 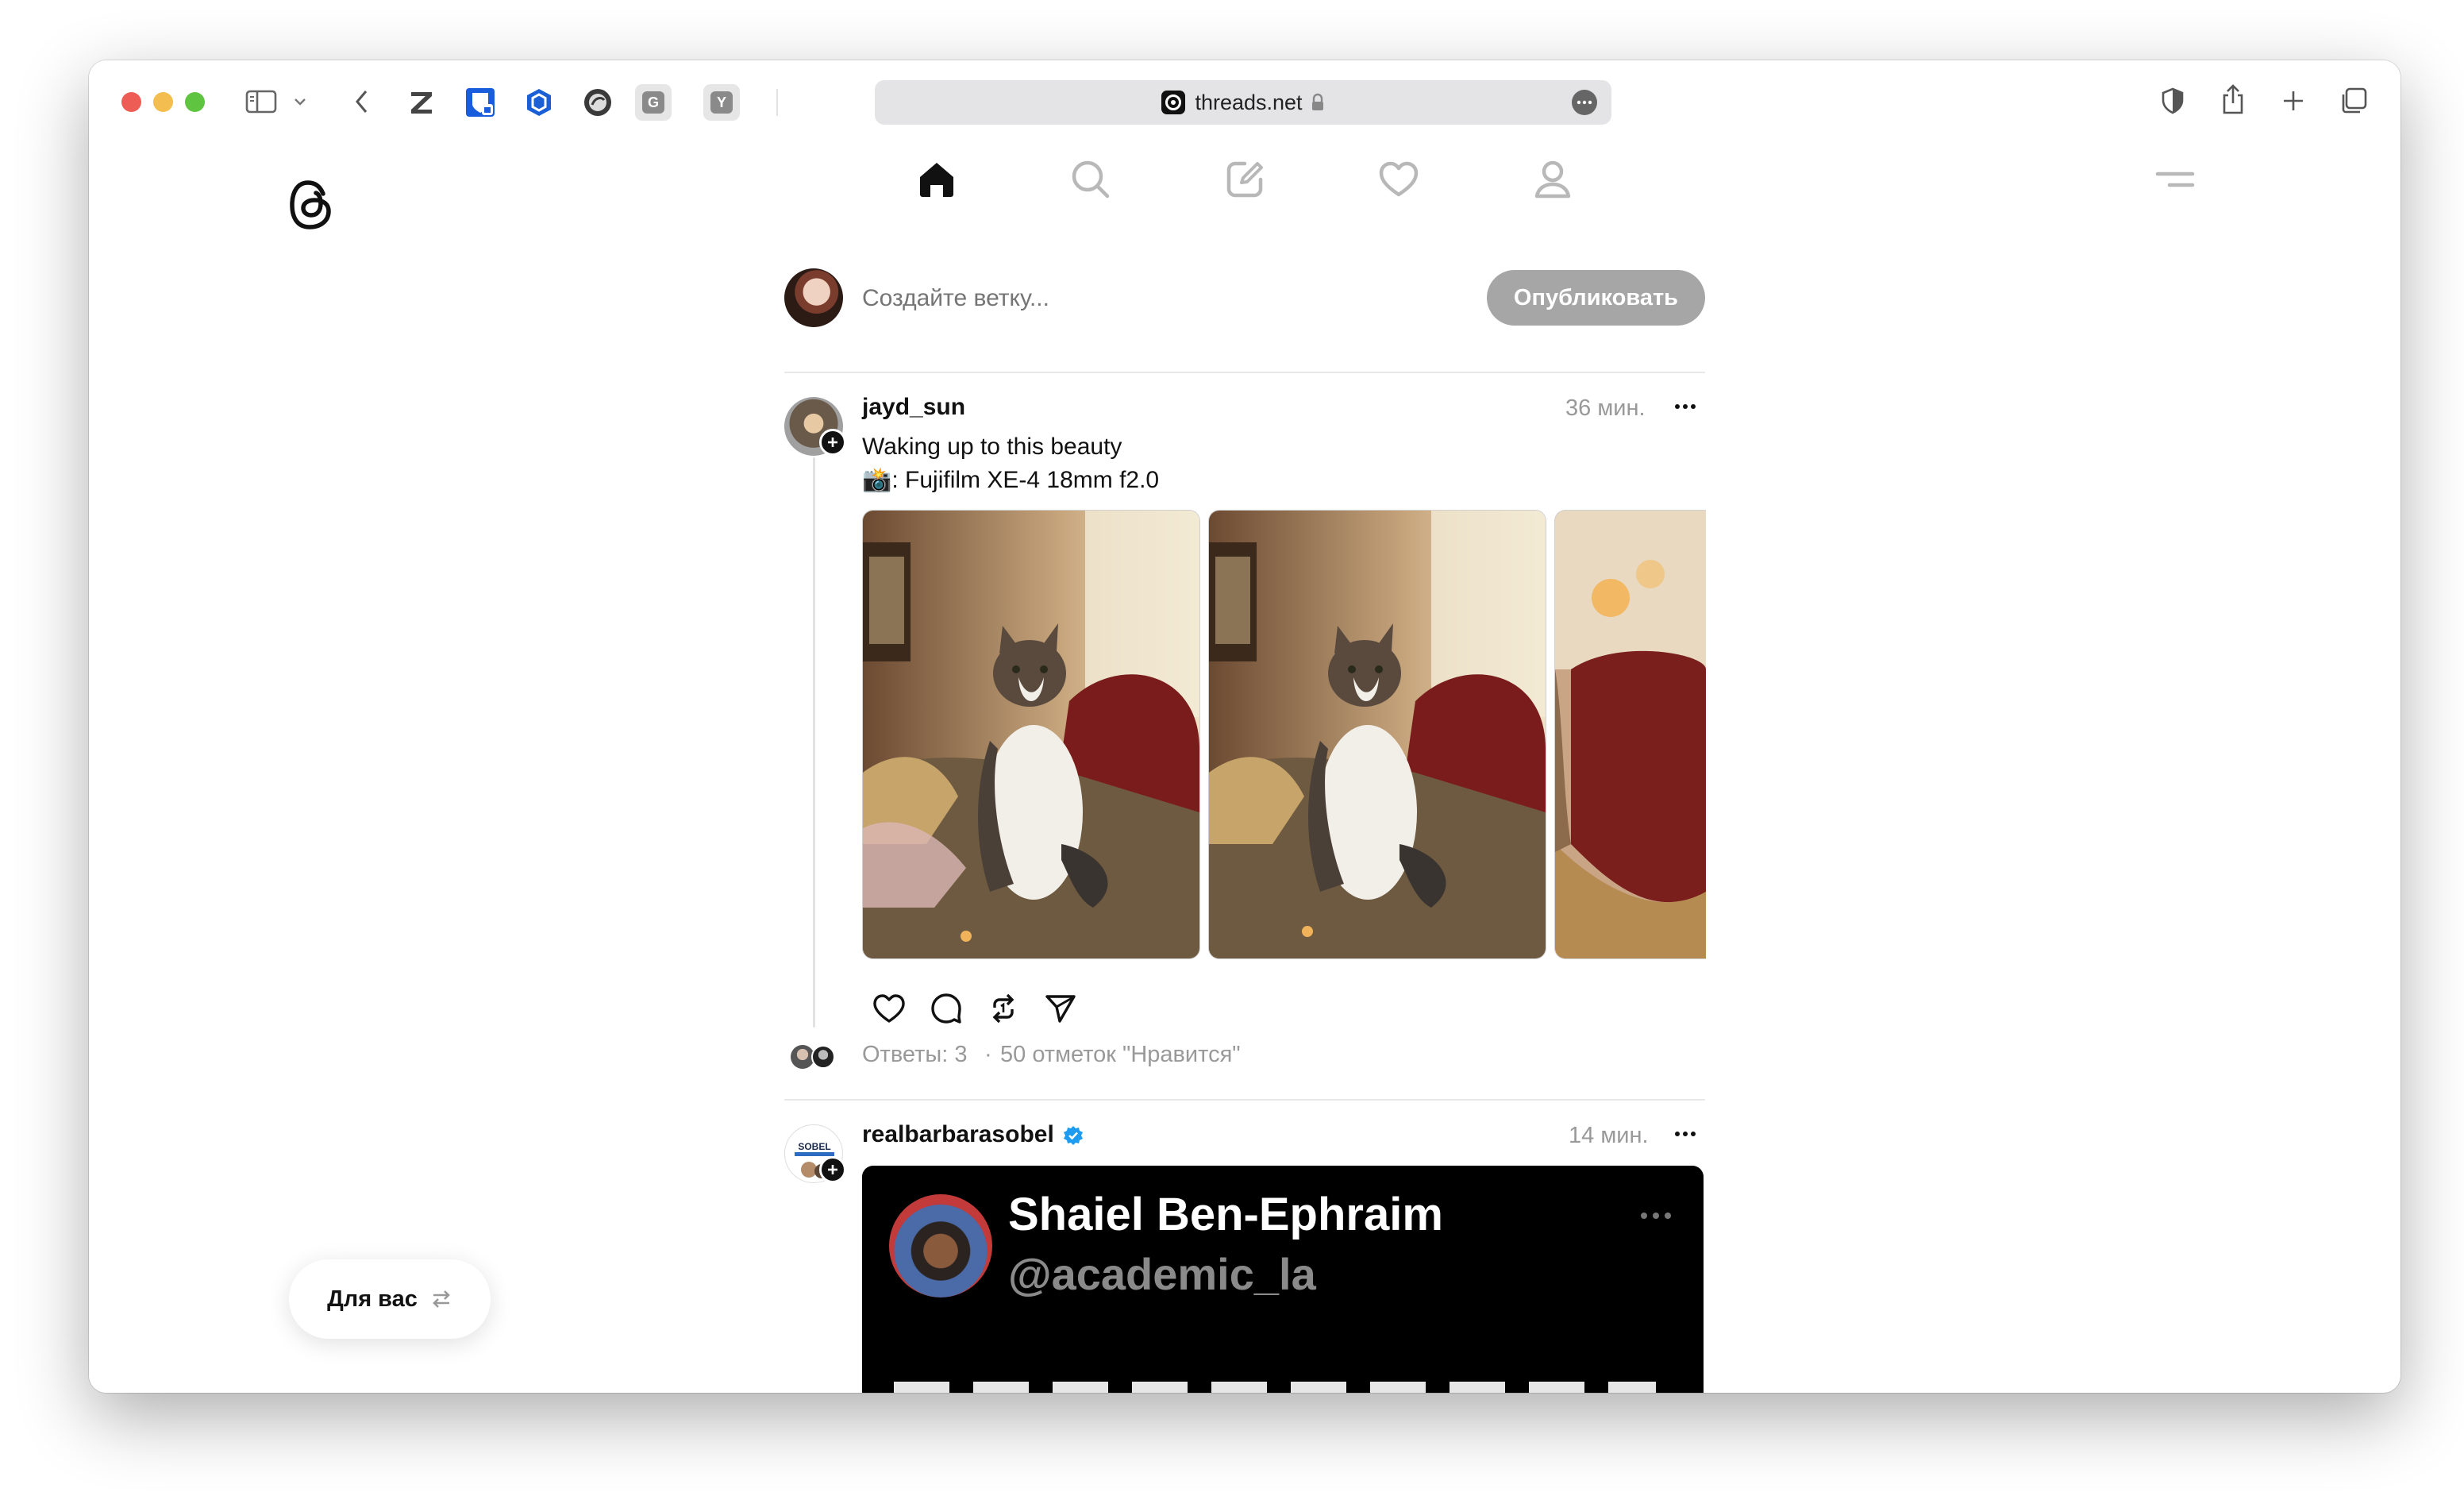 I want to click on tab-overview-dropdown, so click(x=300, y=101).